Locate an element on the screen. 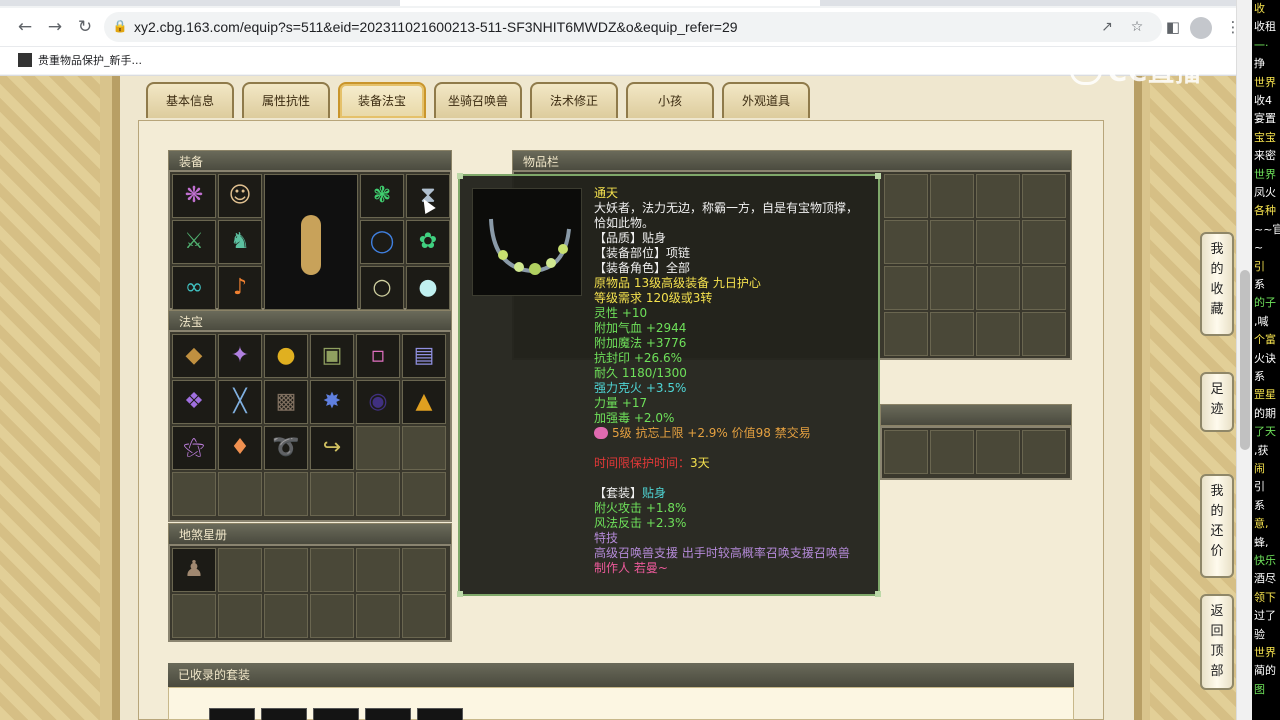 The height and width of the screenshot is (720, 1280). fabao-slot: ✦ is located at coordinates (240, 356).